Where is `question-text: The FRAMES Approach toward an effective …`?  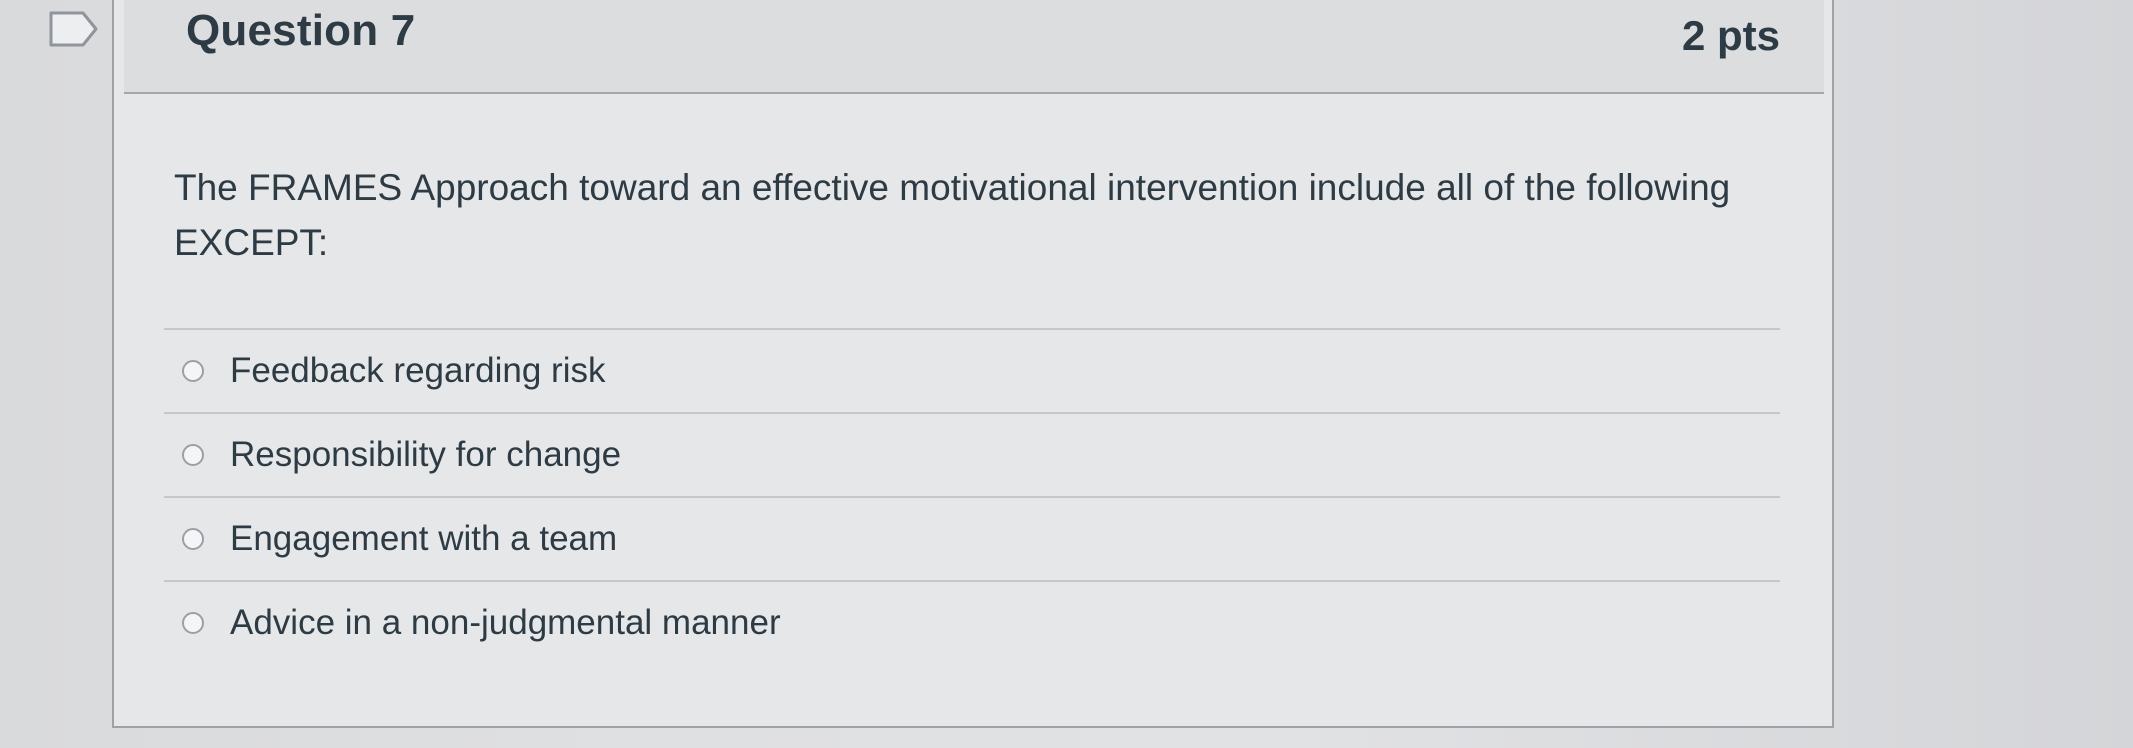
question-text: The FRAMES Approach toward an effective … is located at coordinates (952, 215).